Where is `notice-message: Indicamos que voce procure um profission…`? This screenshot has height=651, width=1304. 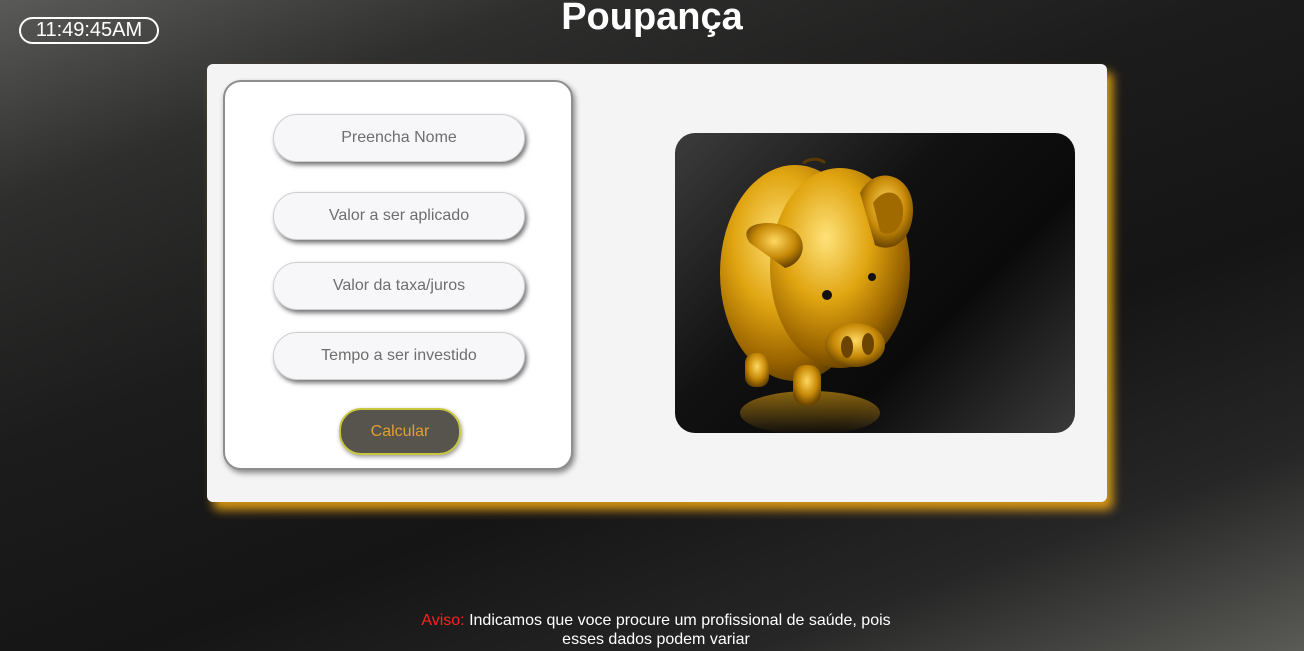 notice-message: Indicamos que voce procure um profission… is located at coordinates (680, 630).